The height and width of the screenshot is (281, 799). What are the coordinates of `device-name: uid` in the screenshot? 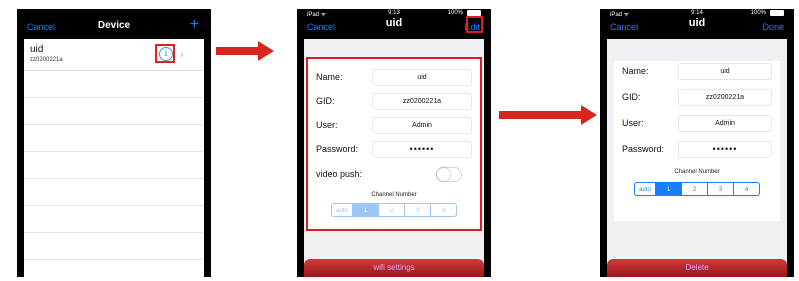 It's located at (37, 49).